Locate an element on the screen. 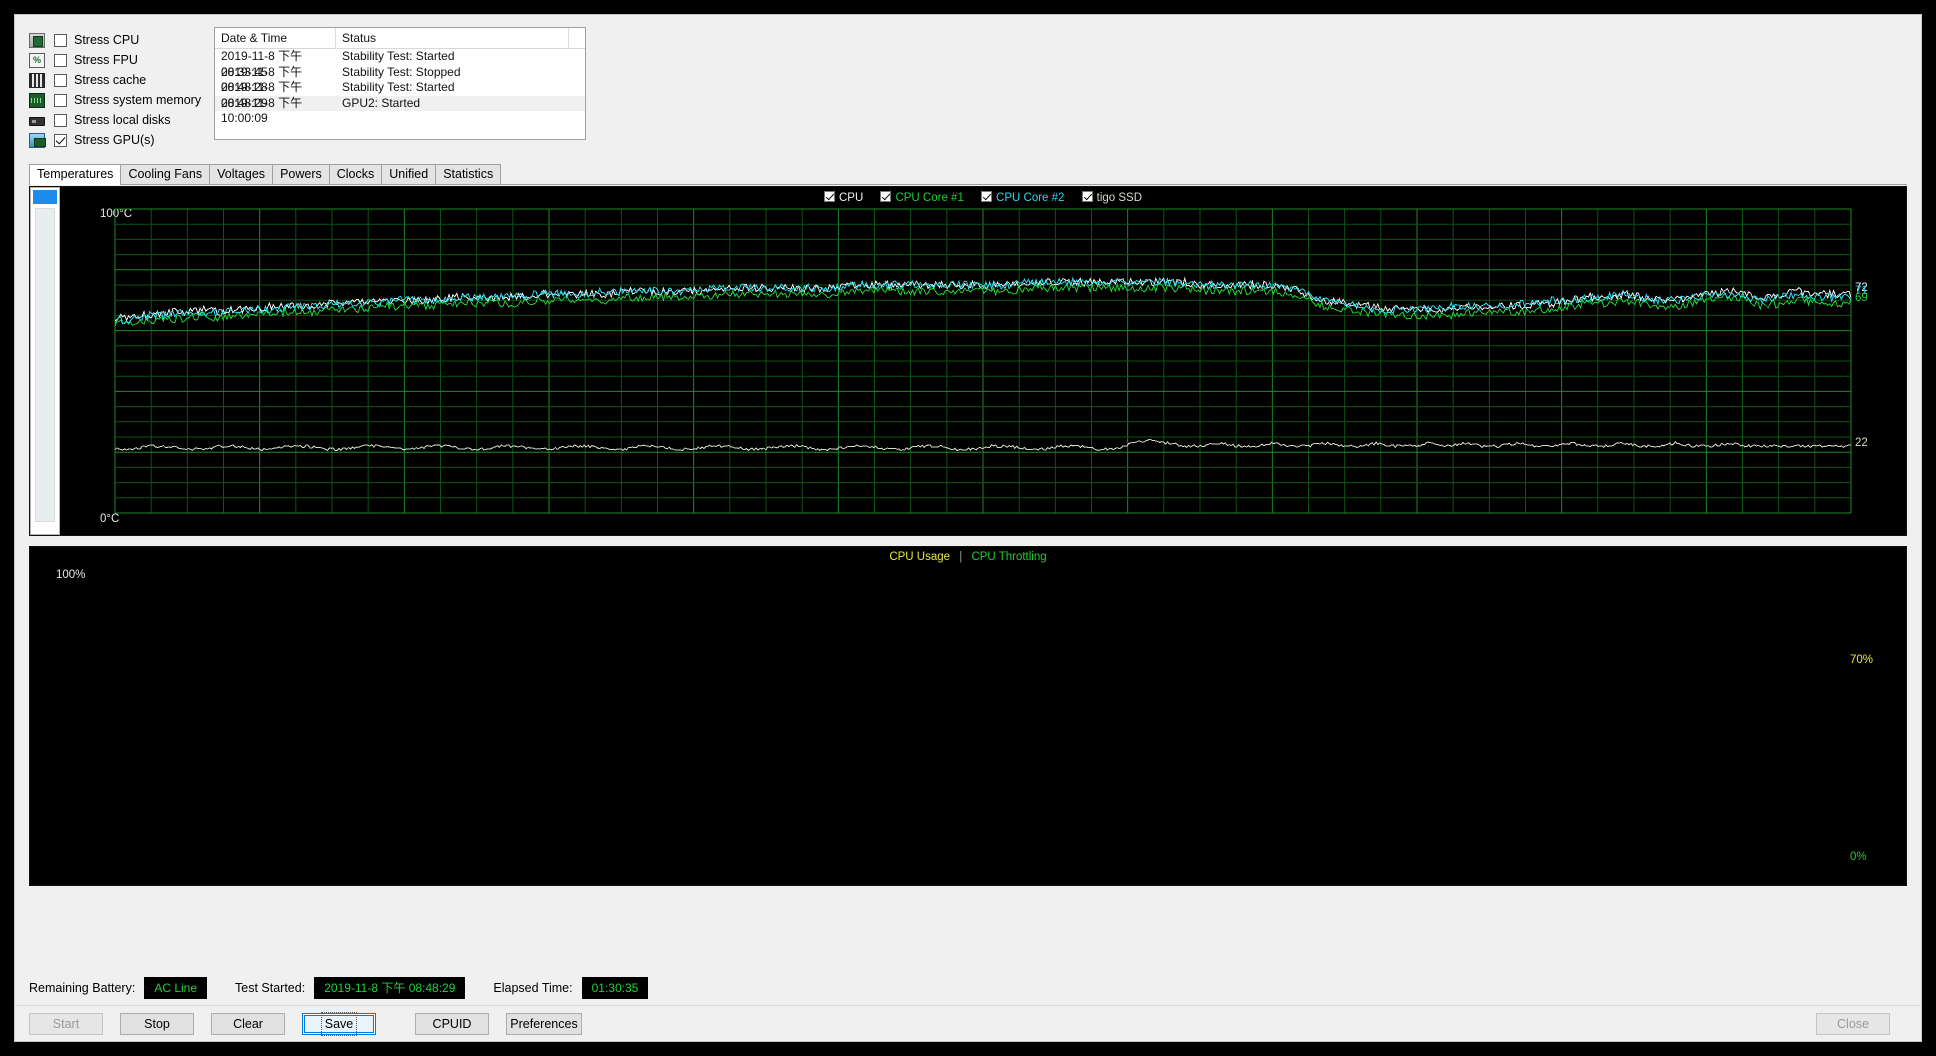 The image size is (1936, 1056). save-button: Save is located at coordinates (339, 1023).